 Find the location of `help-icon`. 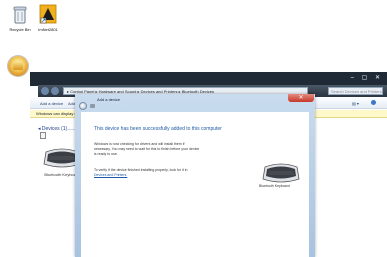

help-icon is located at coordinates (373, 102).